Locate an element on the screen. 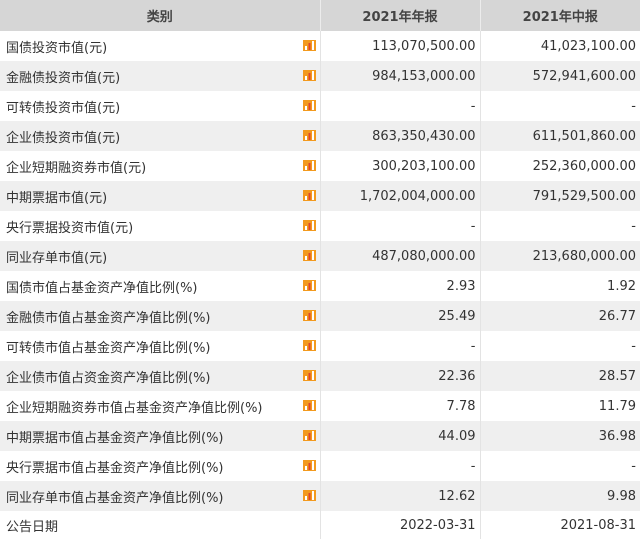 The image size is (640, 544). row-category-label: 金融债市值占基金资产净值比例(%) is located at coordinates (108, 318).